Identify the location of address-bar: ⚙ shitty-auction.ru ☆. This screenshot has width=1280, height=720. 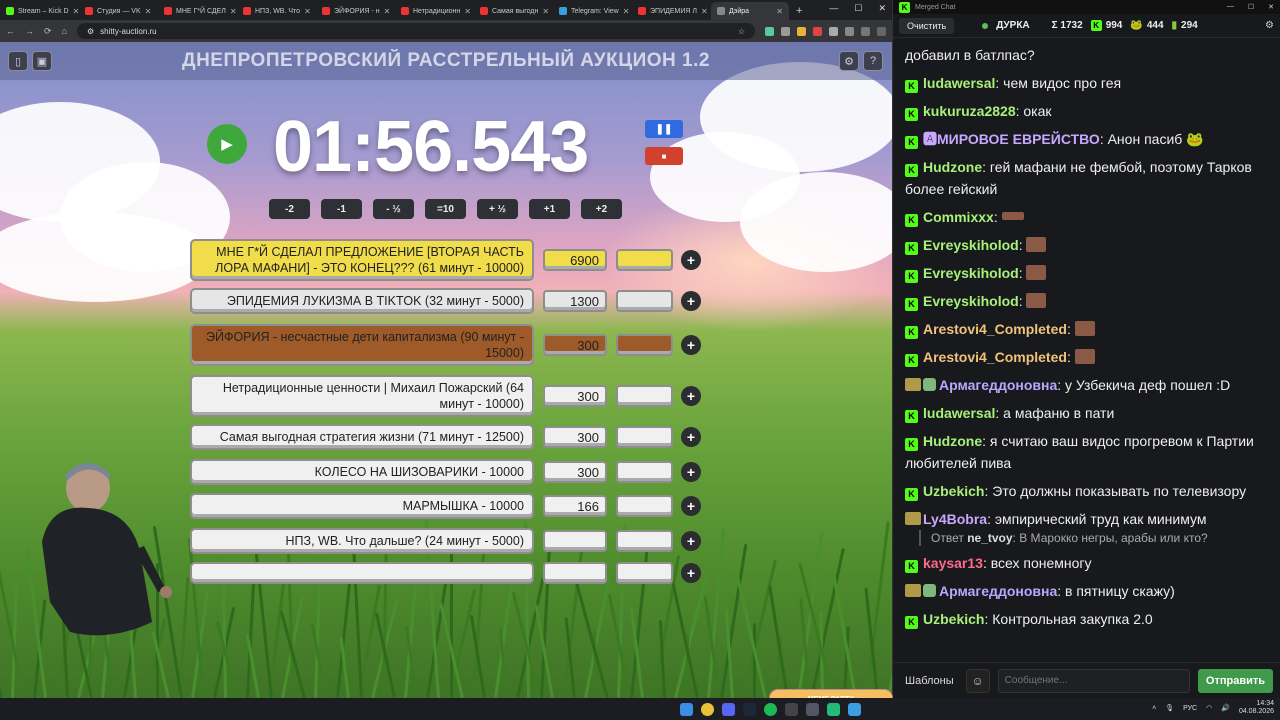
(415, 31).